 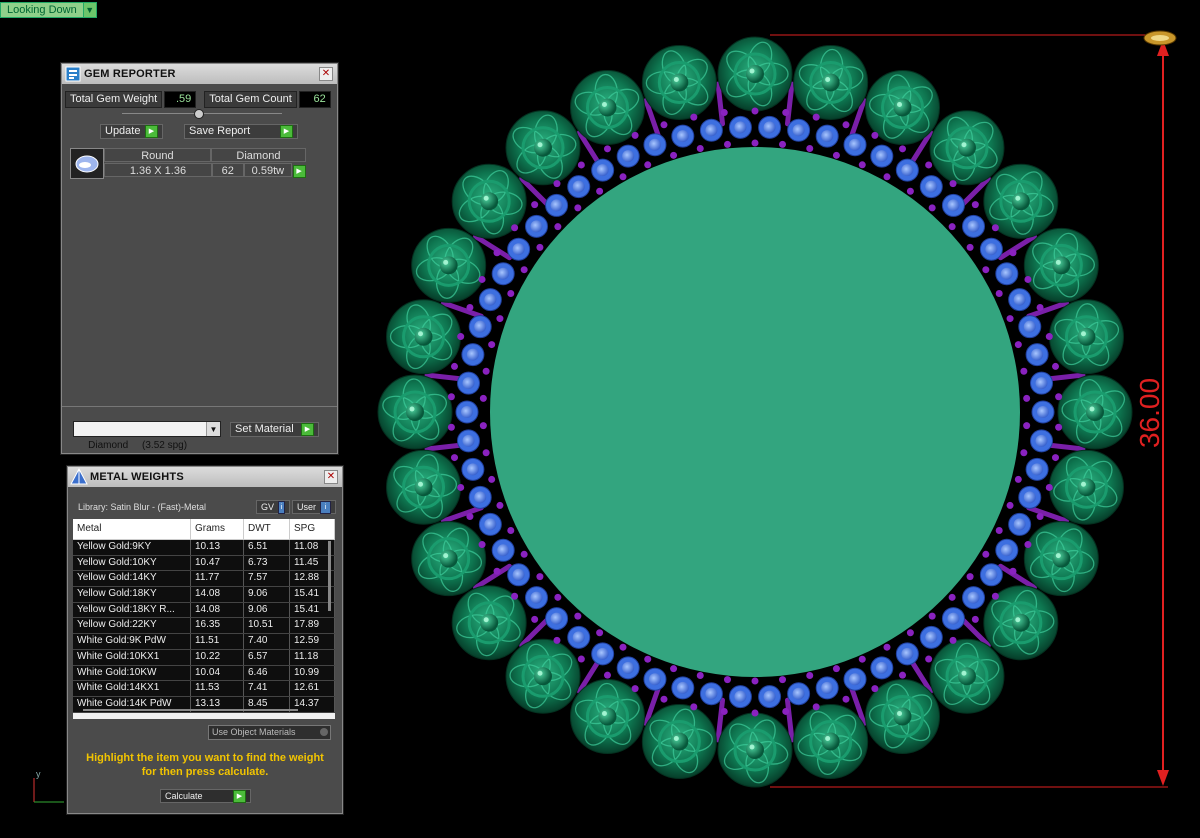 What do you see at coordinates (267, 594) in the screenshot?
I see `table-cell-dwt: 9.06` at bounding box center [267, 594].